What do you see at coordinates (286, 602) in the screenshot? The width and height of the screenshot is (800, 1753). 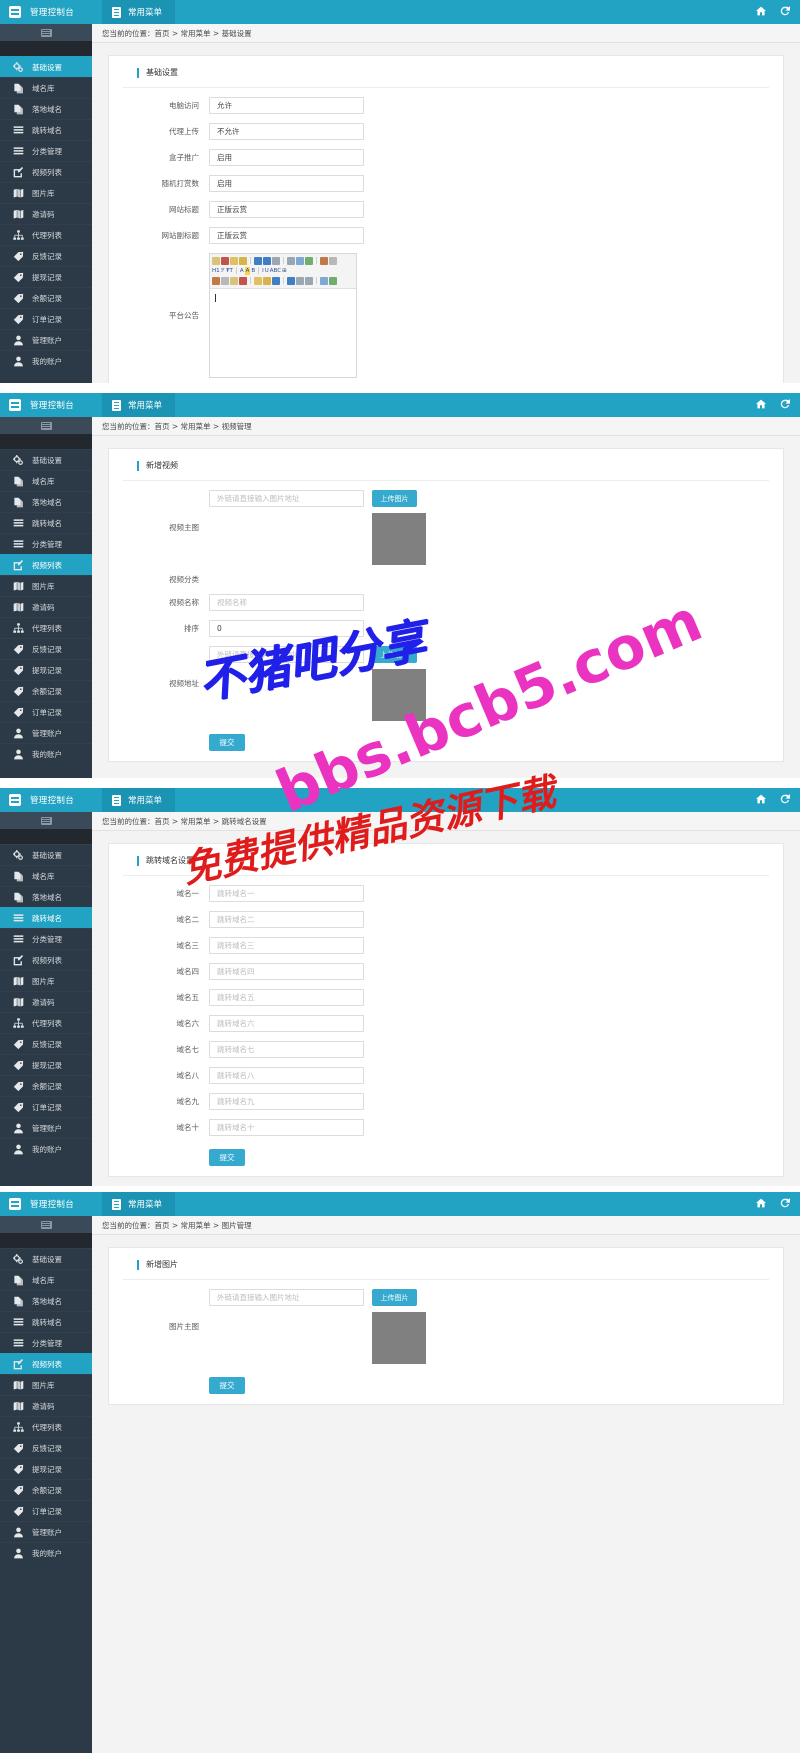 I see `input-视频名称: 视频名称` at bounding box center [286, 602].